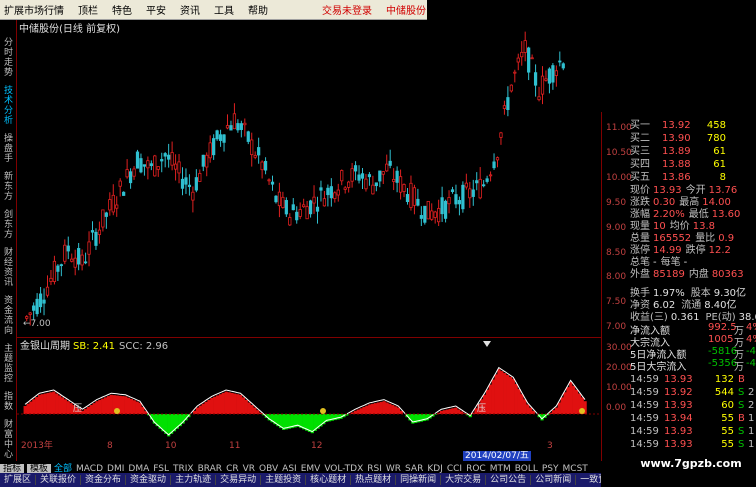 The width and height of the screenshot is (756, 487). I want to click on menu-item-help: 帮助, so click(258, 9).